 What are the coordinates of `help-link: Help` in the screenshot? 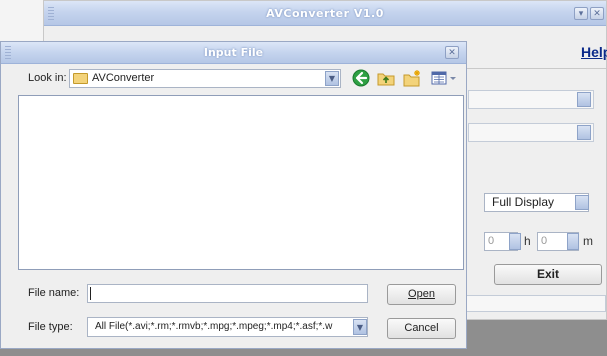 It's located at (594, 52).